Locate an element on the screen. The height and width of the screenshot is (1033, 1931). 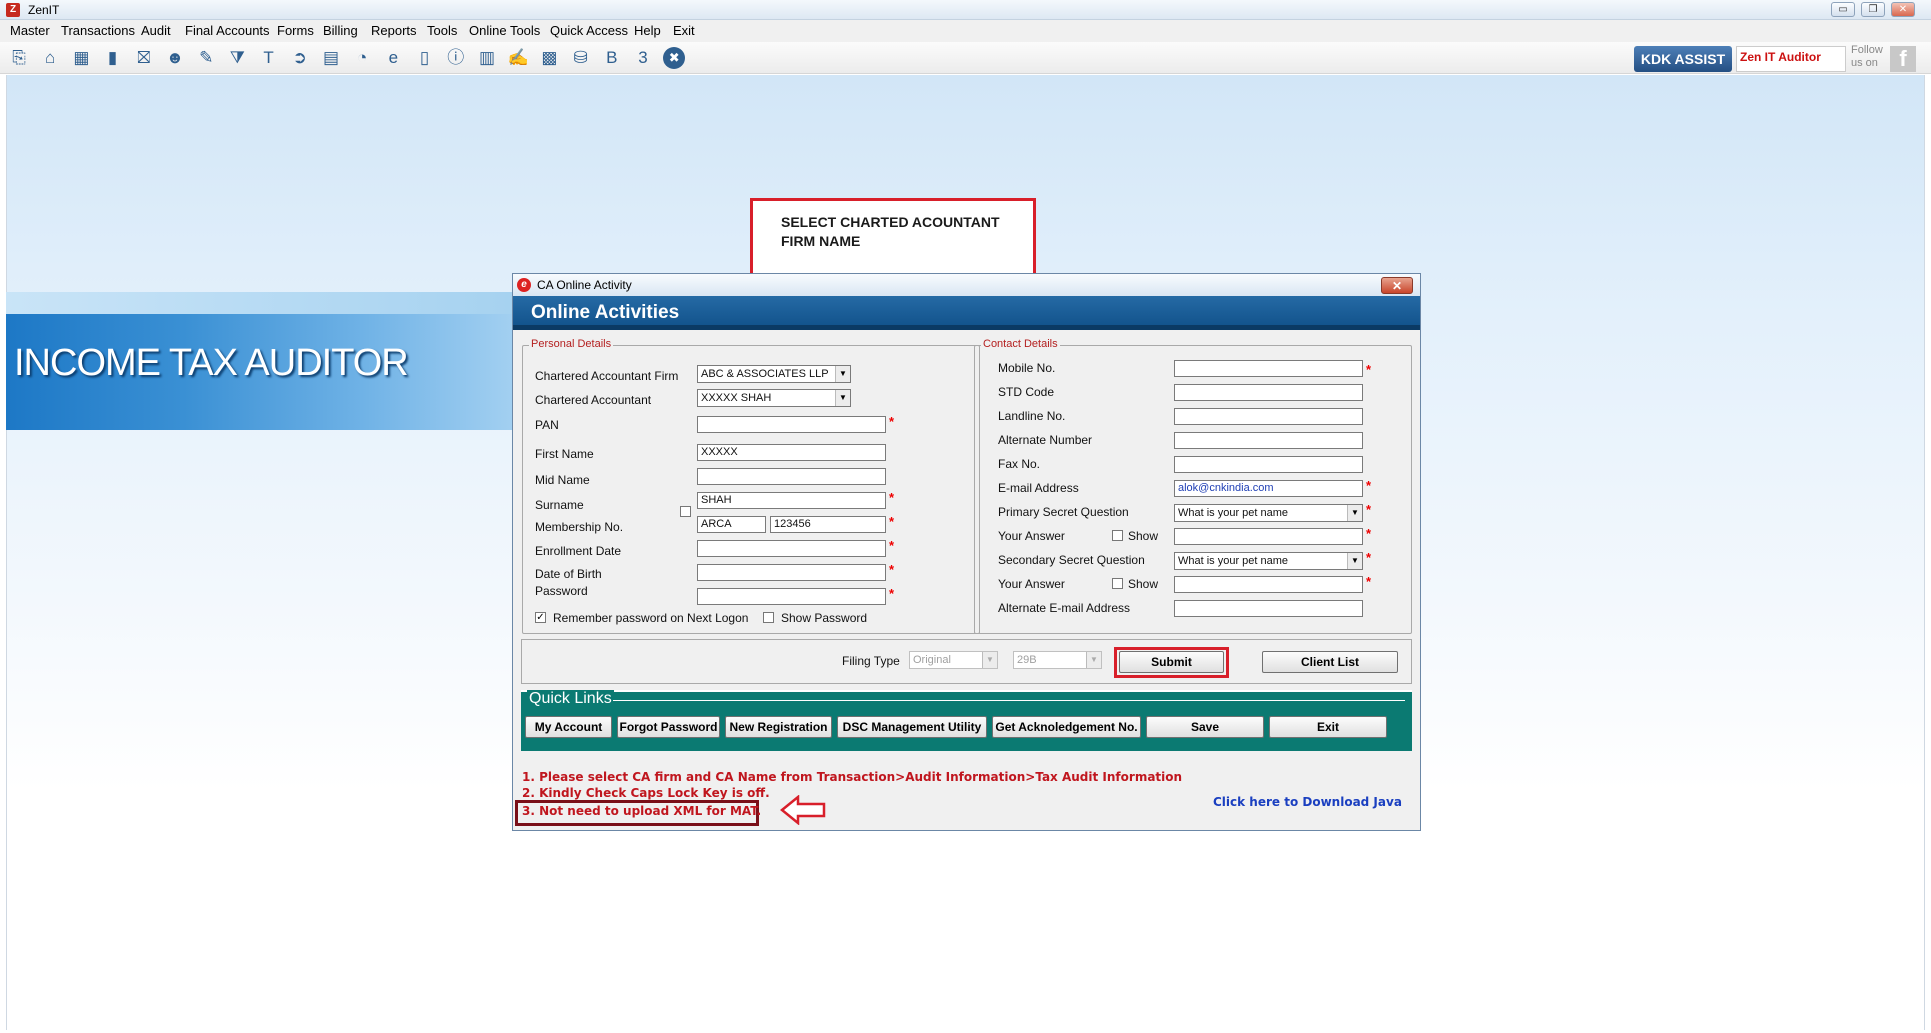
menu-forms: Forms is located at coordinates (295, 30).